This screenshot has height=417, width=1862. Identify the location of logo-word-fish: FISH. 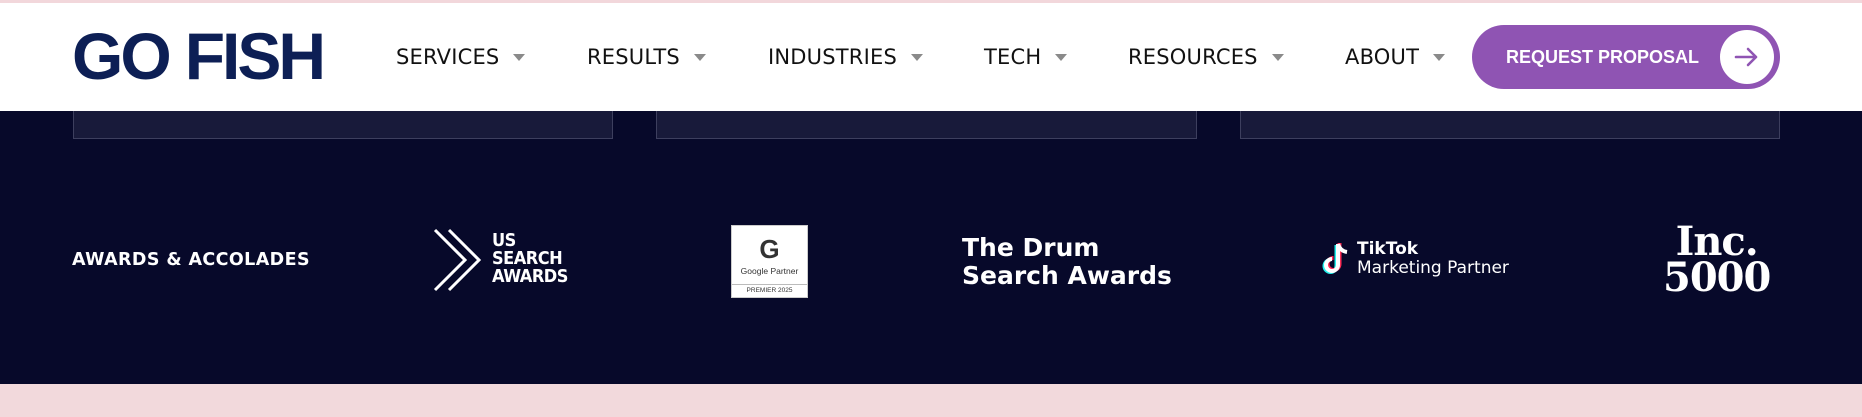
(255, 56).